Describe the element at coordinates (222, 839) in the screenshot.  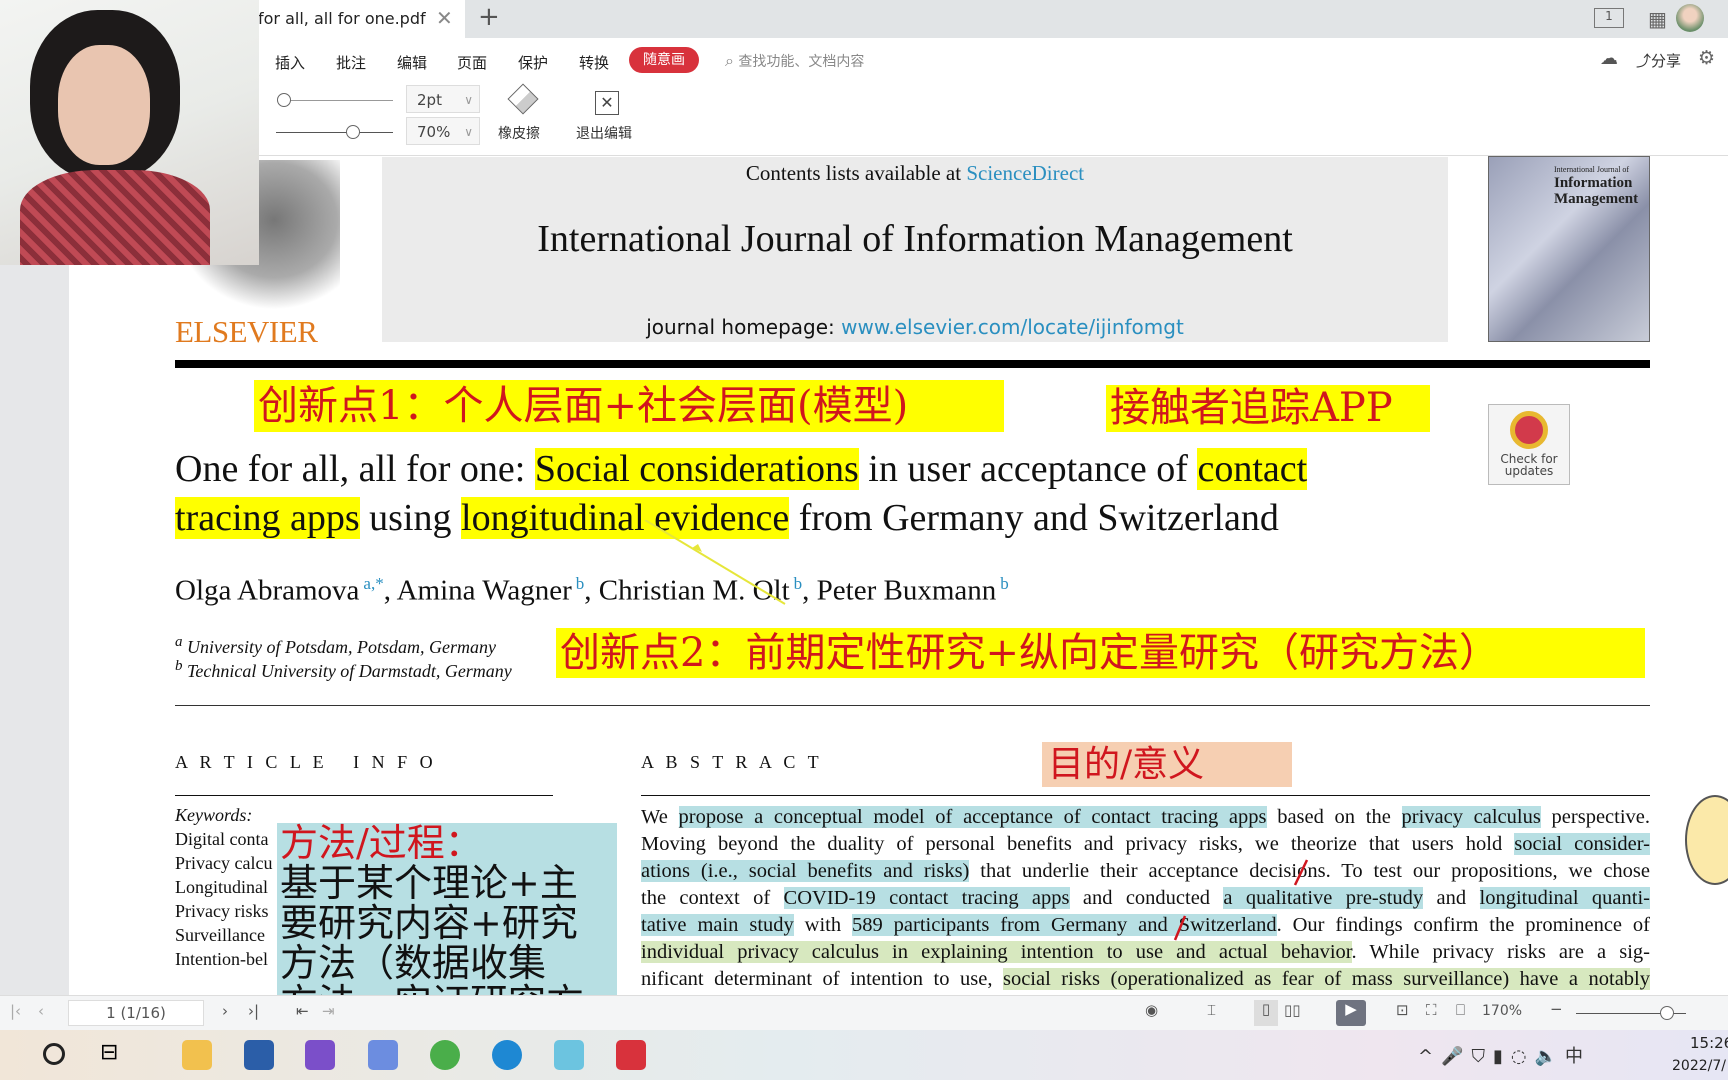
I see `keyword-item: Digital conta` at that location.